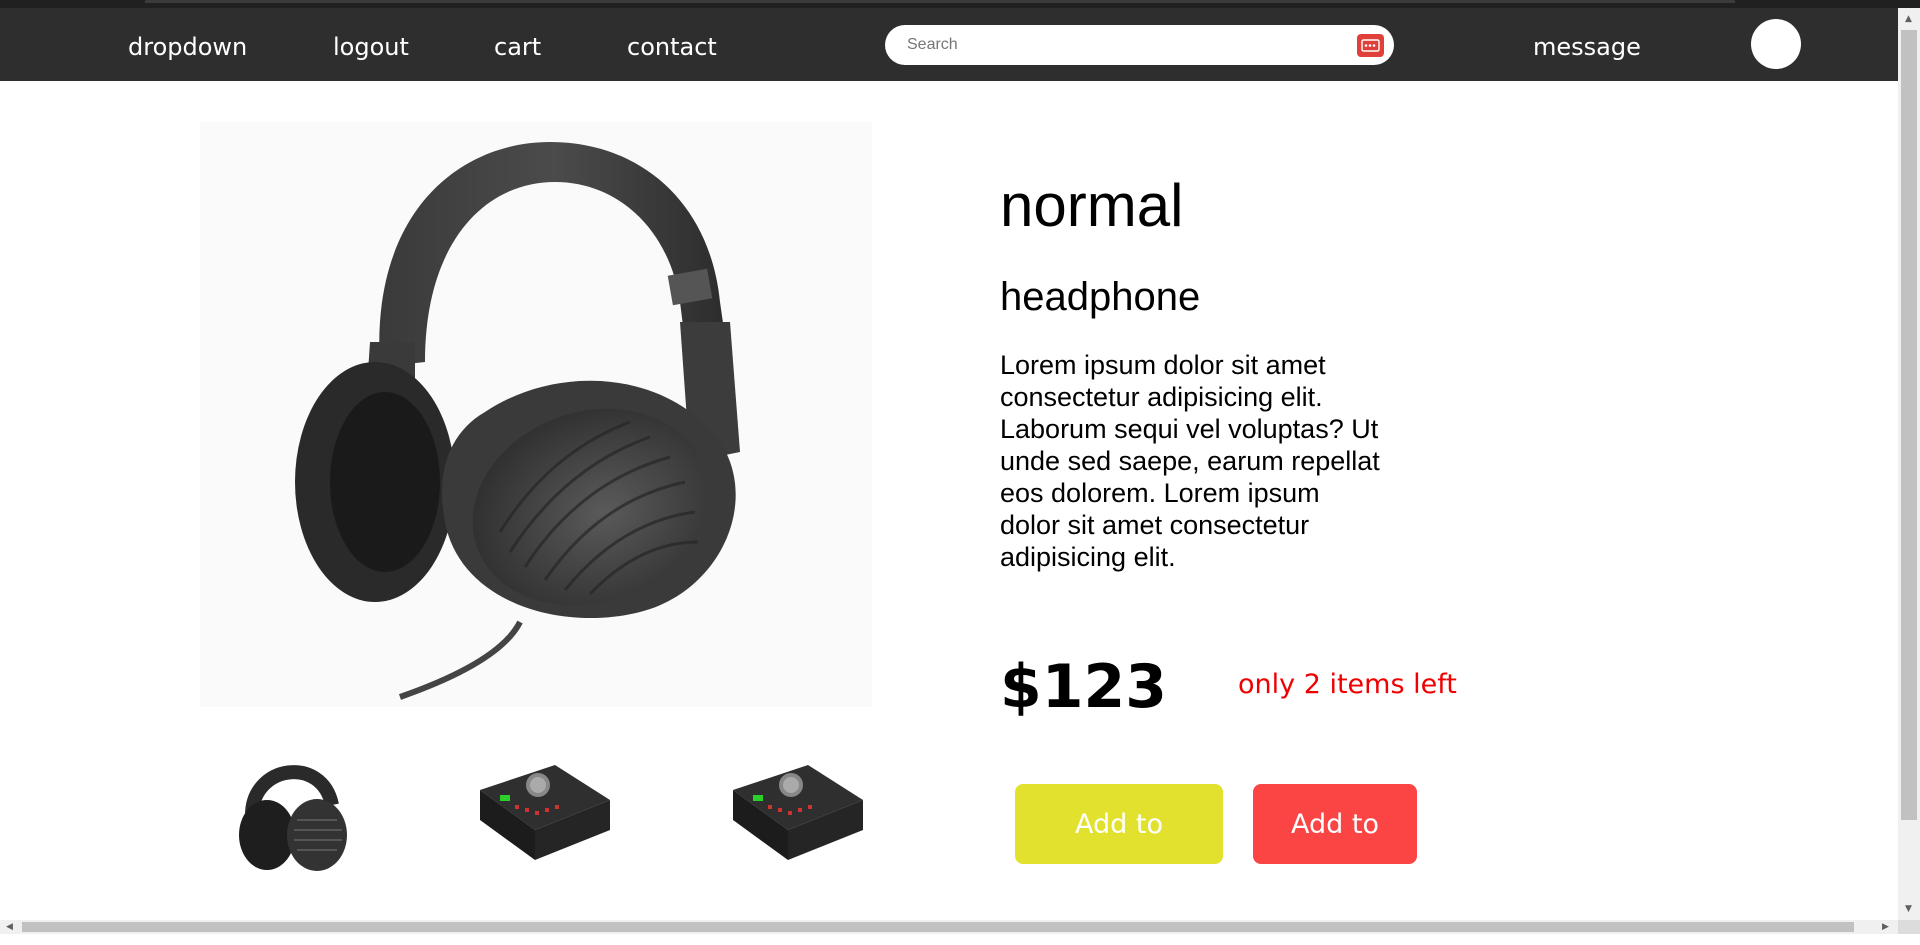 The width and height of the screenshot is (1920, 945). What do you see at coordinates (940, 1) in the screenshot?
I see `browser-top-strip-line` at bounding box center [940, 1].